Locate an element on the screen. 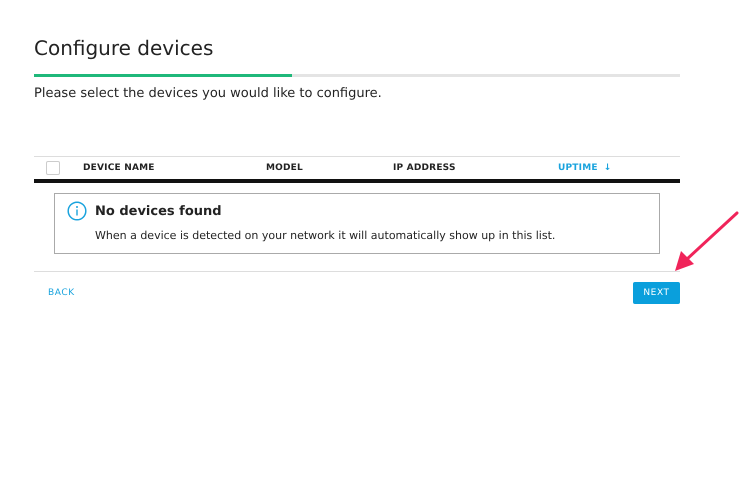  notice-text: When a device is detected on your network it will automatically show up in this list. is located at coordinates (325, 235).